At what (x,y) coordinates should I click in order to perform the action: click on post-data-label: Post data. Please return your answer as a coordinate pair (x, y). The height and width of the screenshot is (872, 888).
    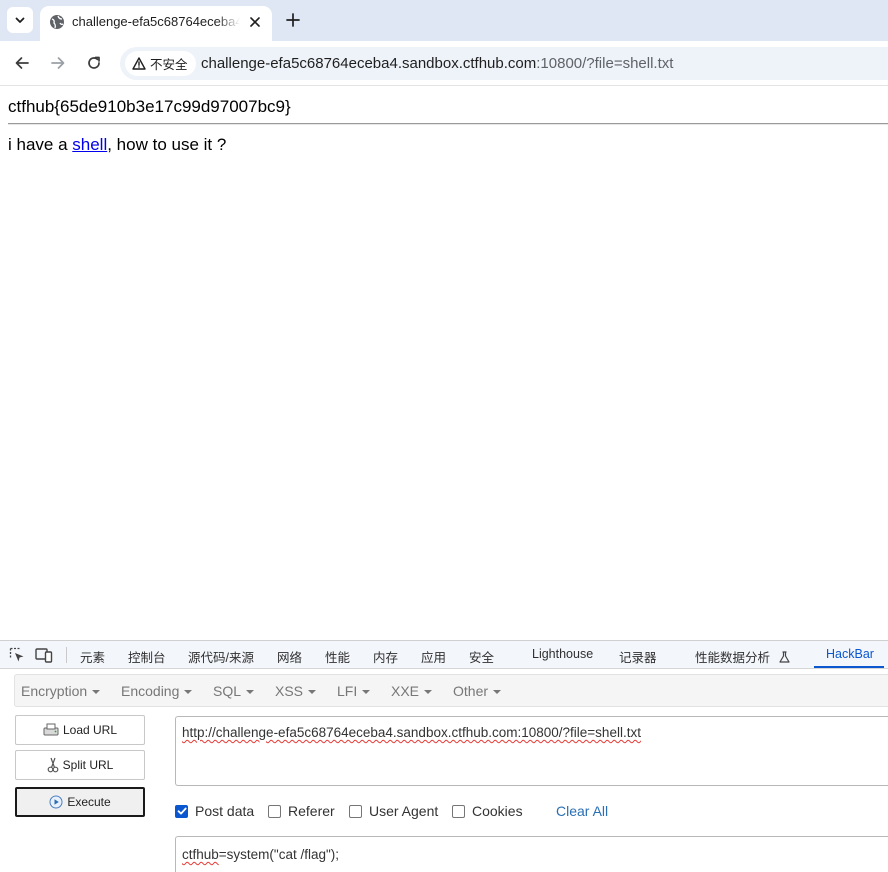
    Looking at the image, I should click on (225, 811).